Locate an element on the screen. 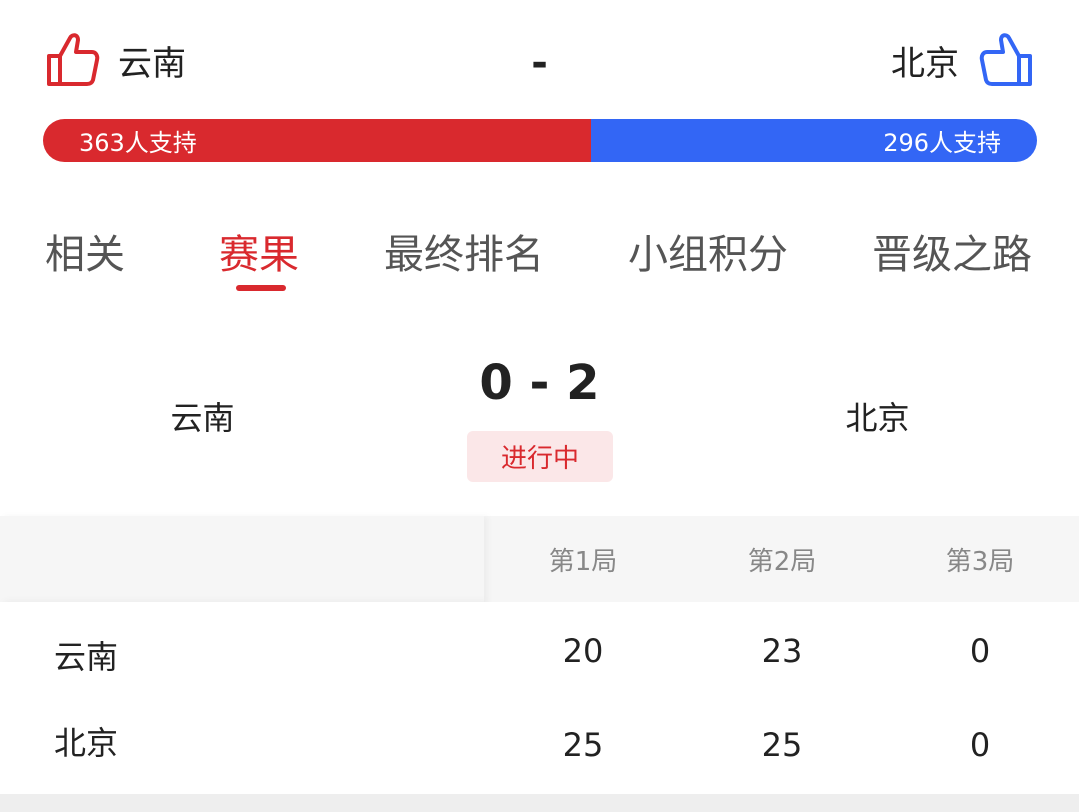  thumbs-up-icon is located at coordinates (1007, 60).